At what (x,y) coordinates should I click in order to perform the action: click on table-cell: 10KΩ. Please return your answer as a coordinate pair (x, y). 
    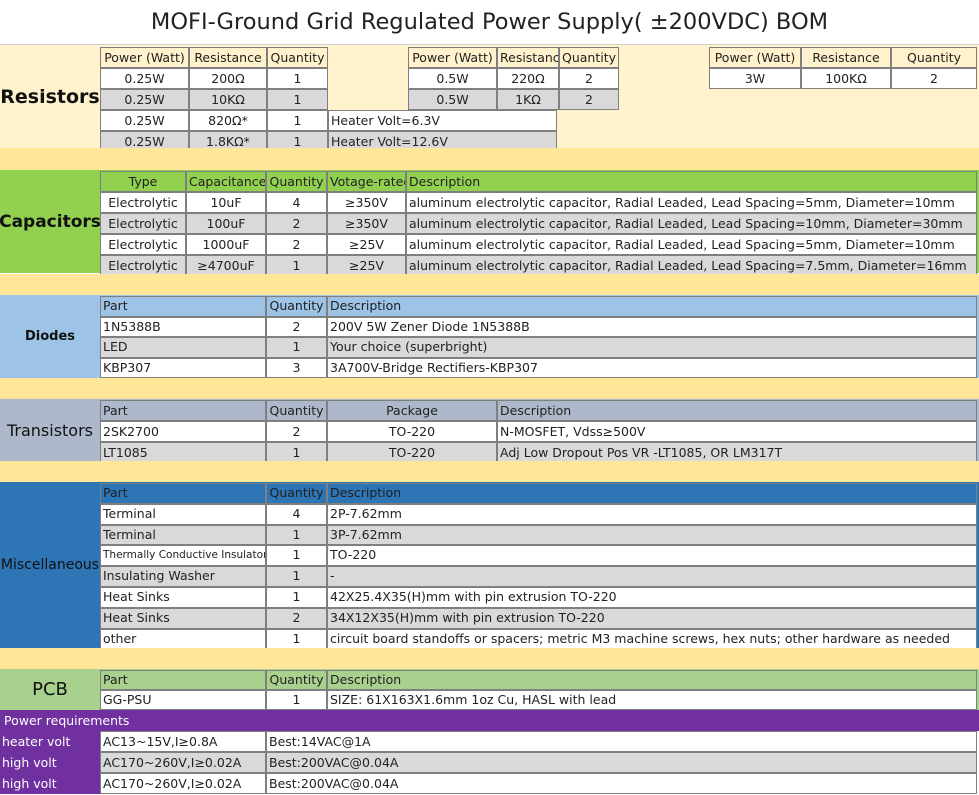
    Looking at the image, I should click on (228, 99).